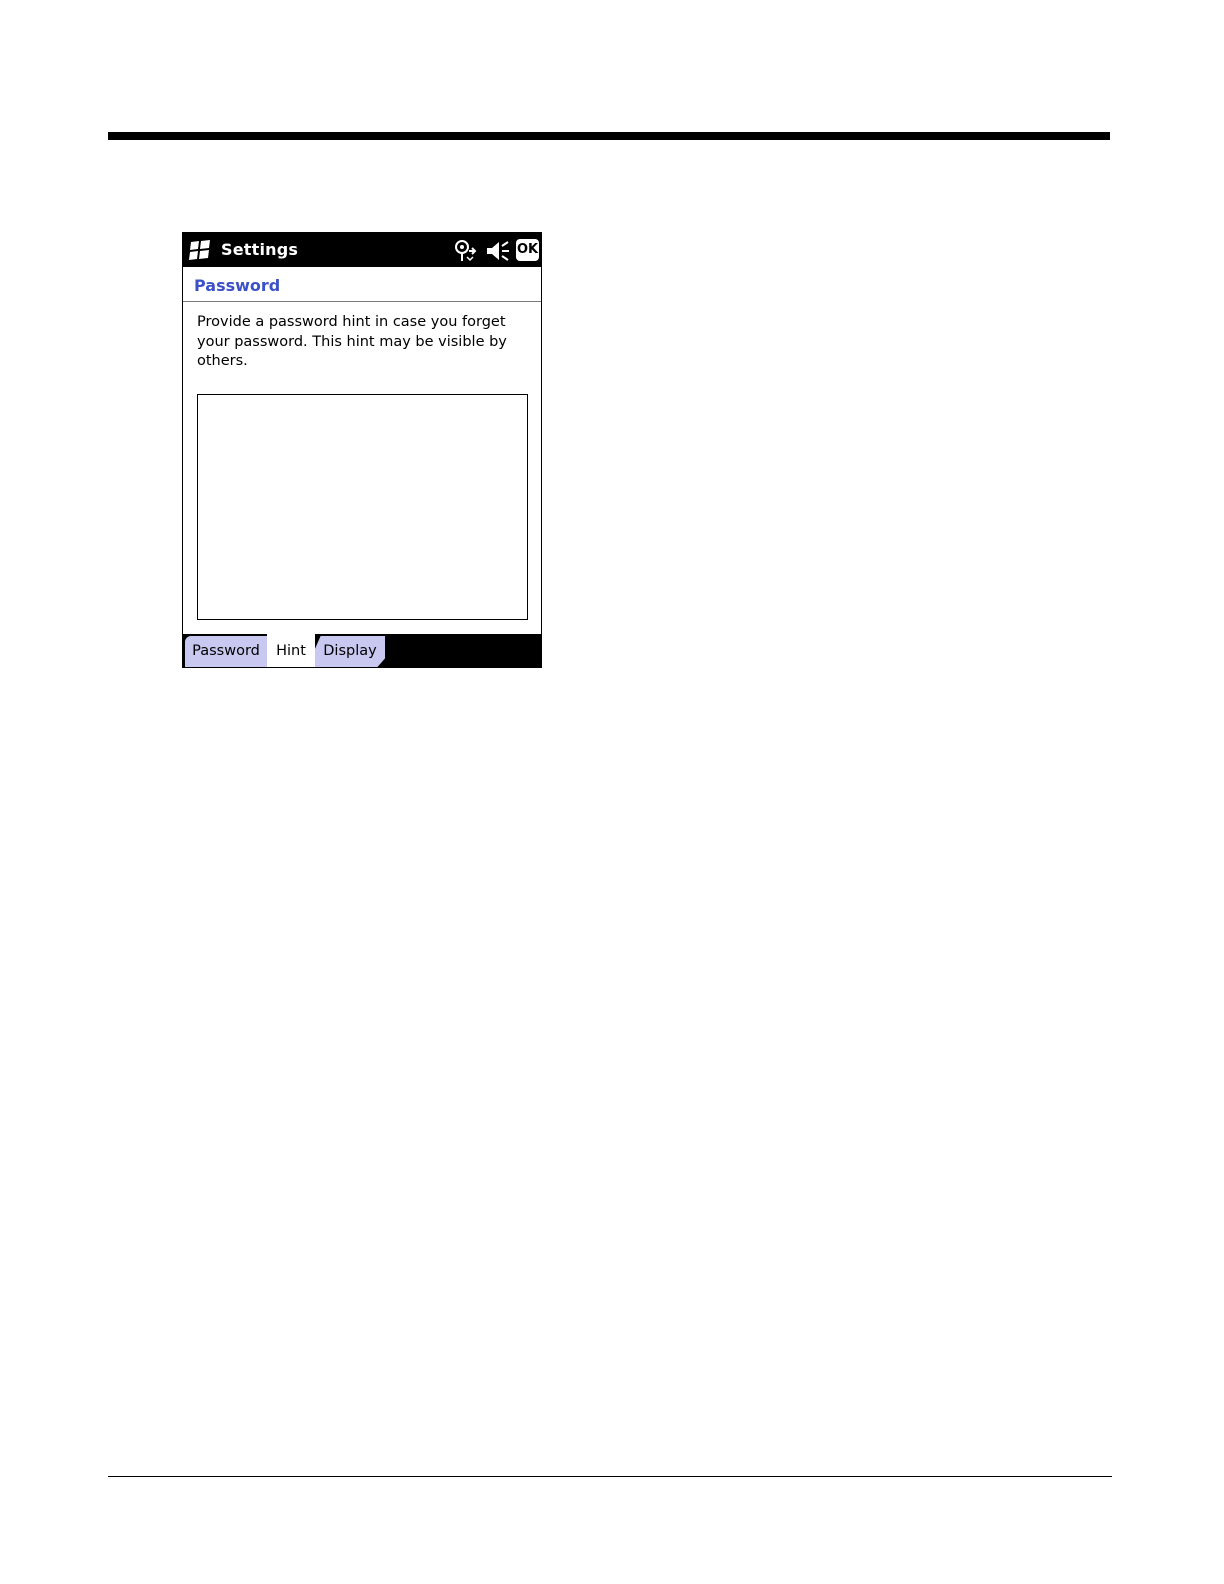  What do you see at coordinates (226, 651) in the screenshot?
I see `tab-password: Password` at bounding box center [226, 651].